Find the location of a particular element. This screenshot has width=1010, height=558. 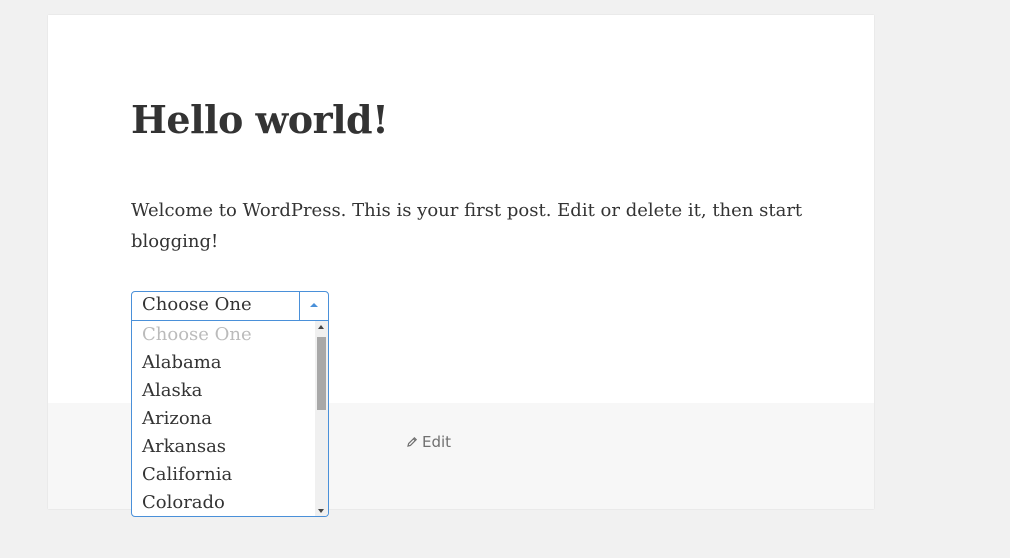

select-option-arizona: Arizona is located at coordinates (223, 419).